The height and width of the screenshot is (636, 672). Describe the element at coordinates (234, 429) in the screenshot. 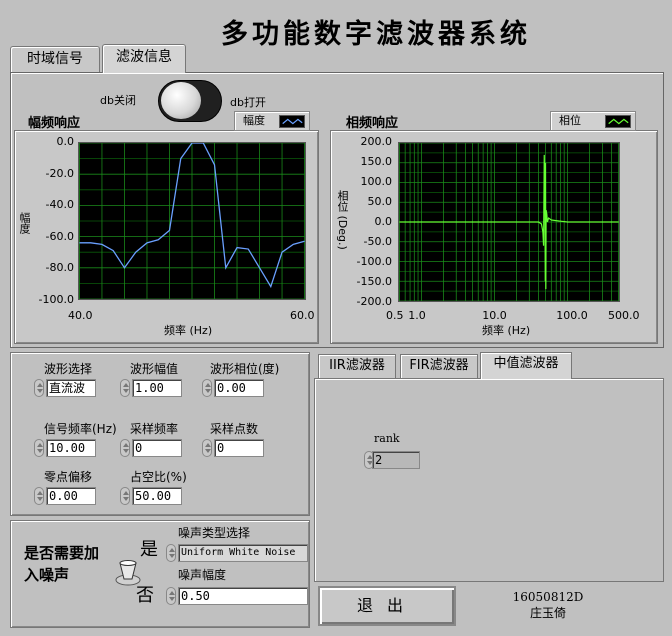

I see `sample-points-label: 采样点数` at that location.